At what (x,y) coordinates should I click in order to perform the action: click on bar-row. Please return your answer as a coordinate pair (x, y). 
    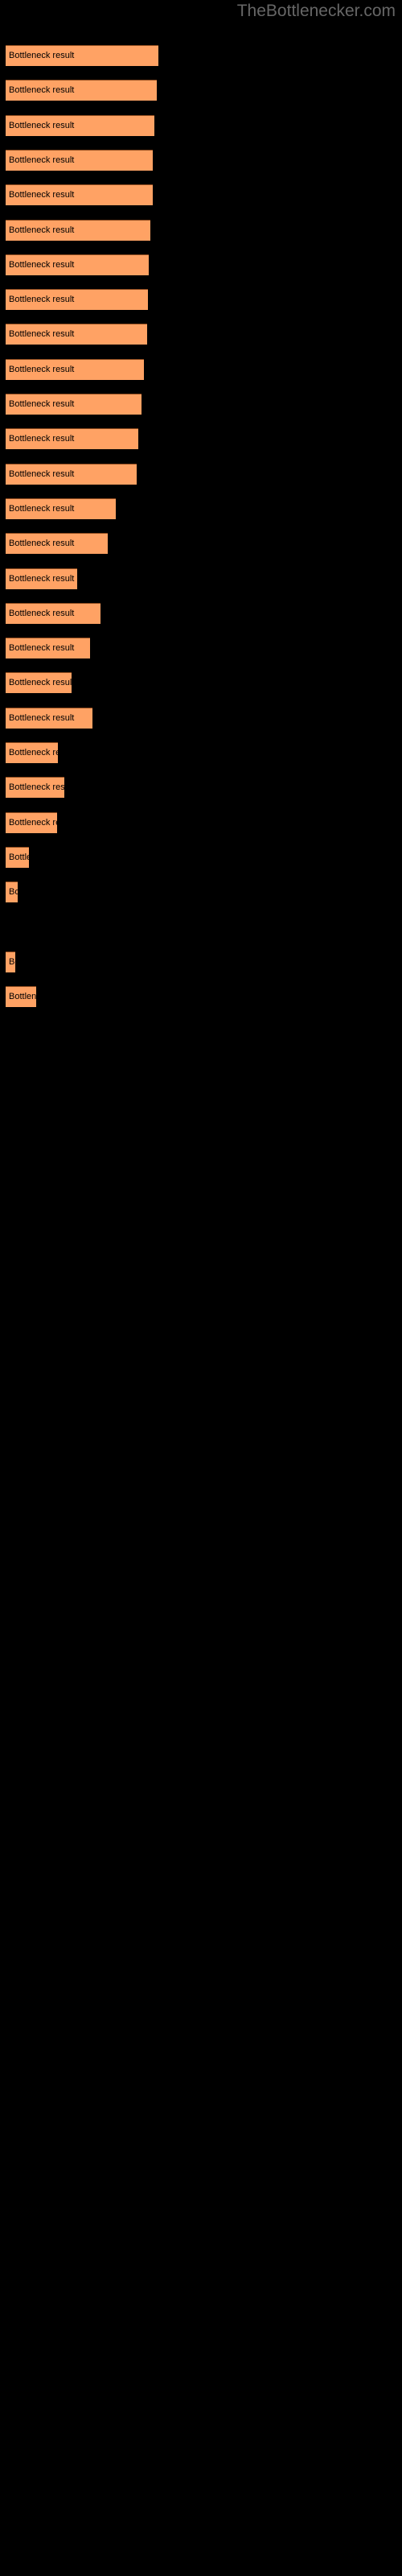
    Looking at the image, I should click on (201, 927).